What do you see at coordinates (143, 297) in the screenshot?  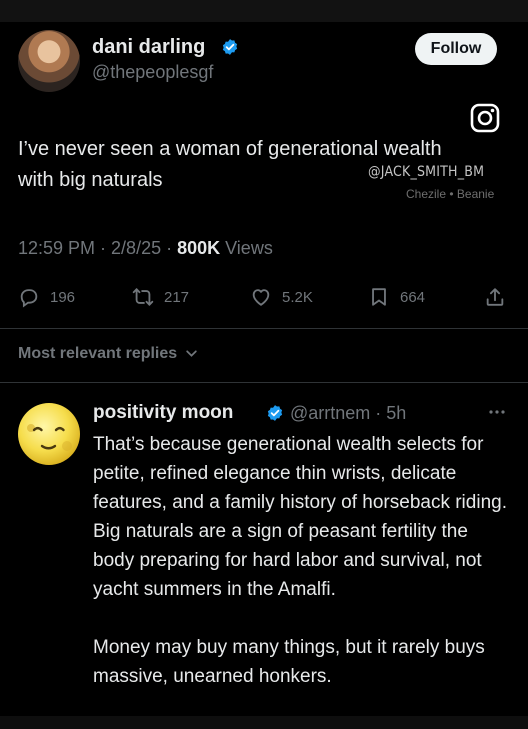 I see `repost-icon` at bounding box center [143, 297].